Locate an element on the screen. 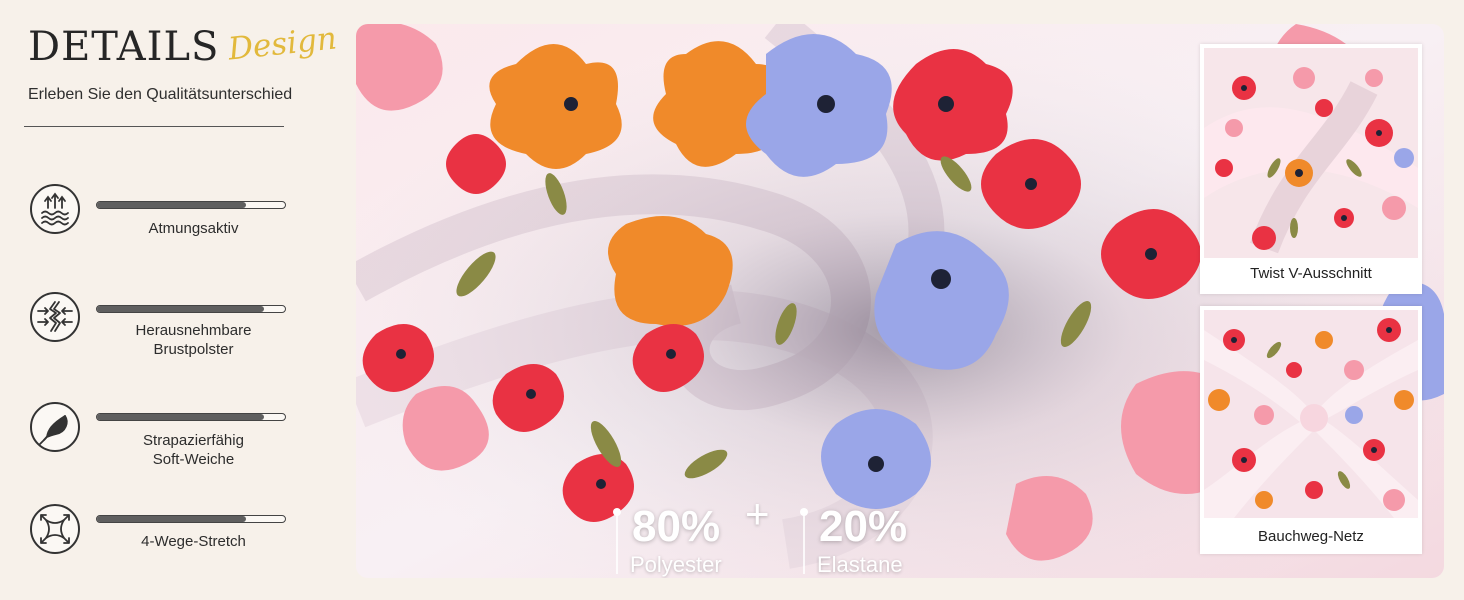  stat-label: Elastane is located at coordinates (860, 564).